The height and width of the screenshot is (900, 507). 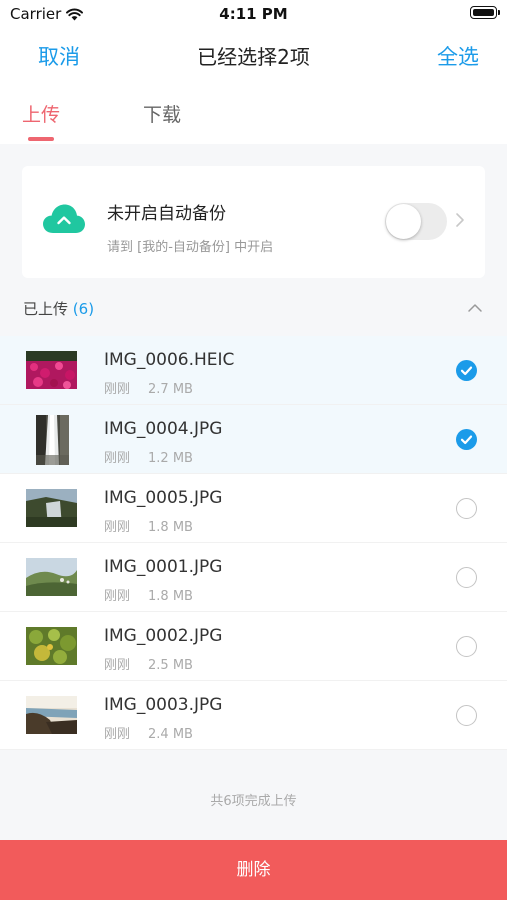 What do you see at coordinates (253, 801) in the screenshot?
I see `upload-summary: 共6项完成上传` at bounding box center [253, 801].